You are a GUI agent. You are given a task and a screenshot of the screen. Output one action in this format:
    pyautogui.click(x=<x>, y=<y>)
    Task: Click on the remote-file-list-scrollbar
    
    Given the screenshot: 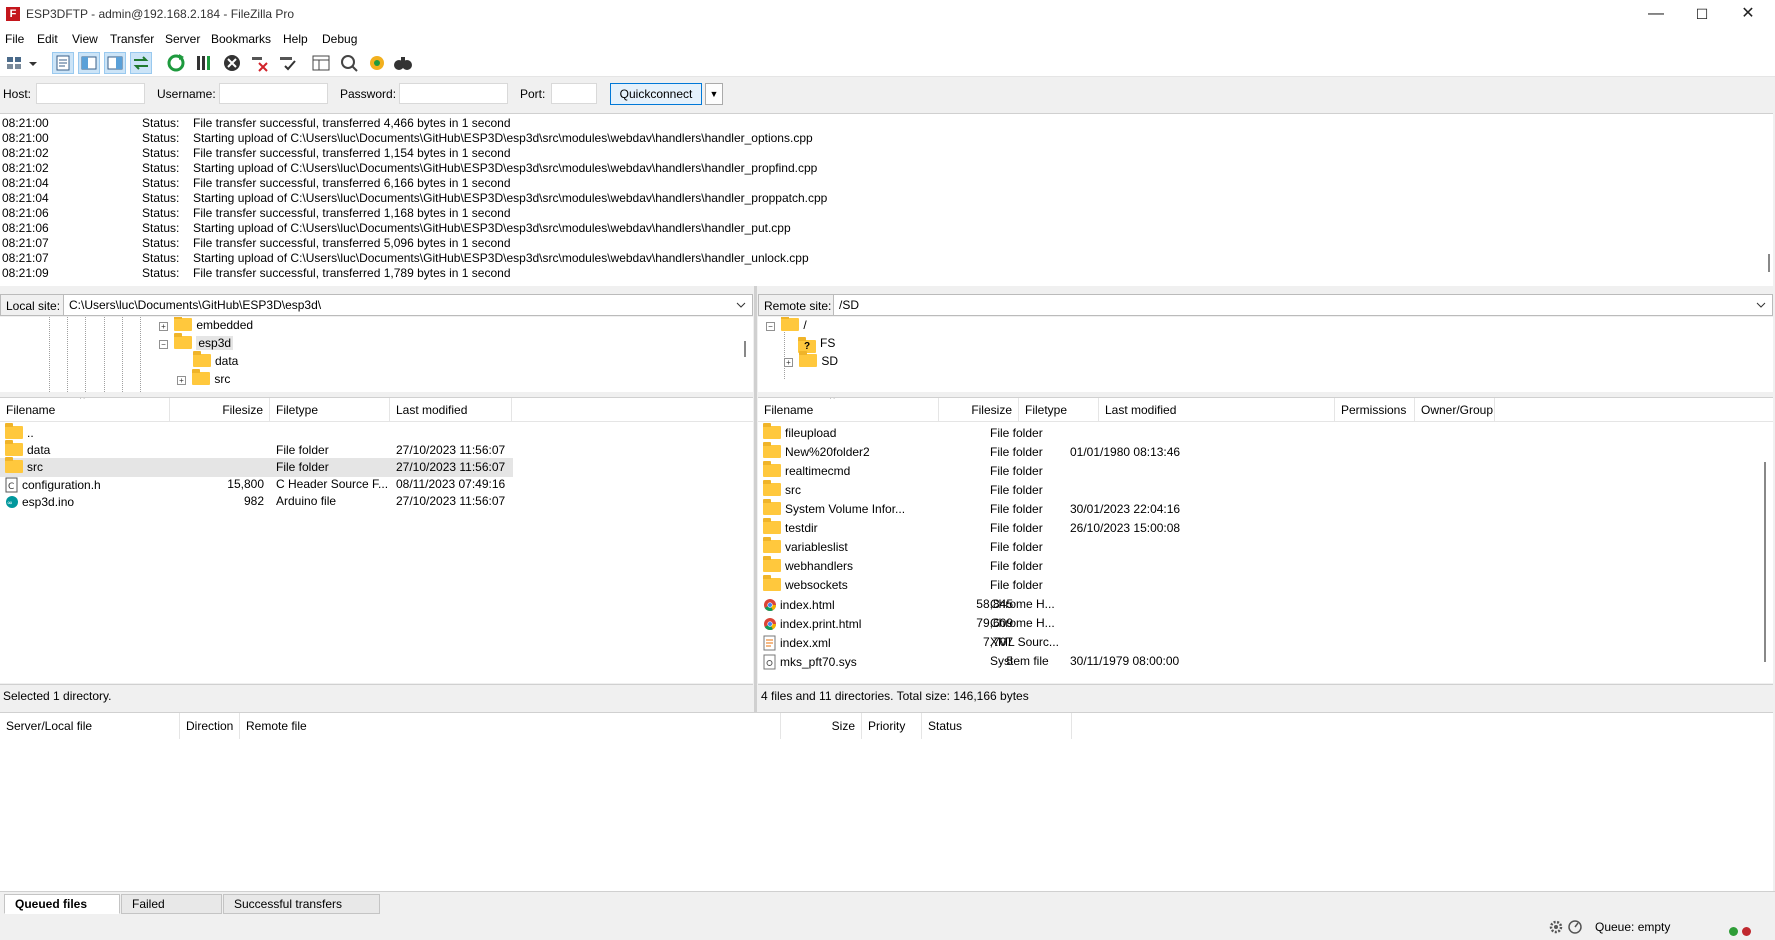 What is the action you would take?
    pyautogui.click(x=1764, y=552)
    